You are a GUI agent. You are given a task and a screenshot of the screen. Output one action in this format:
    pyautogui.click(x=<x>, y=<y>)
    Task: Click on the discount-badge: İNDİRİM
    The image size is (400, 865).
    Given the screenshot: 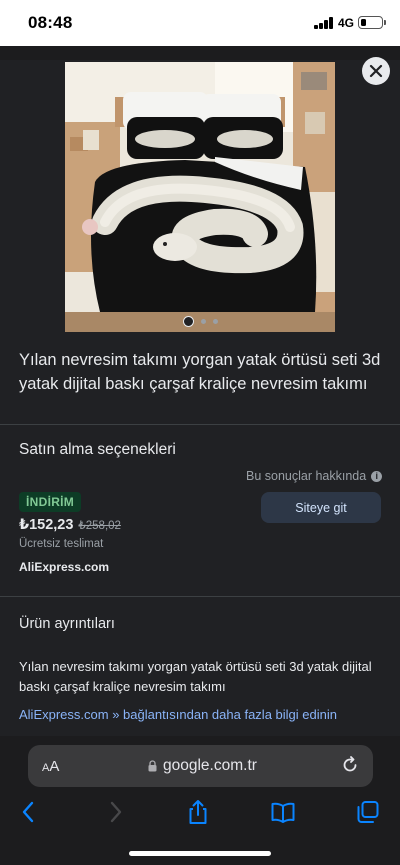 What is the action you would take?
    pyautogui.click(x=50, y=502)
    